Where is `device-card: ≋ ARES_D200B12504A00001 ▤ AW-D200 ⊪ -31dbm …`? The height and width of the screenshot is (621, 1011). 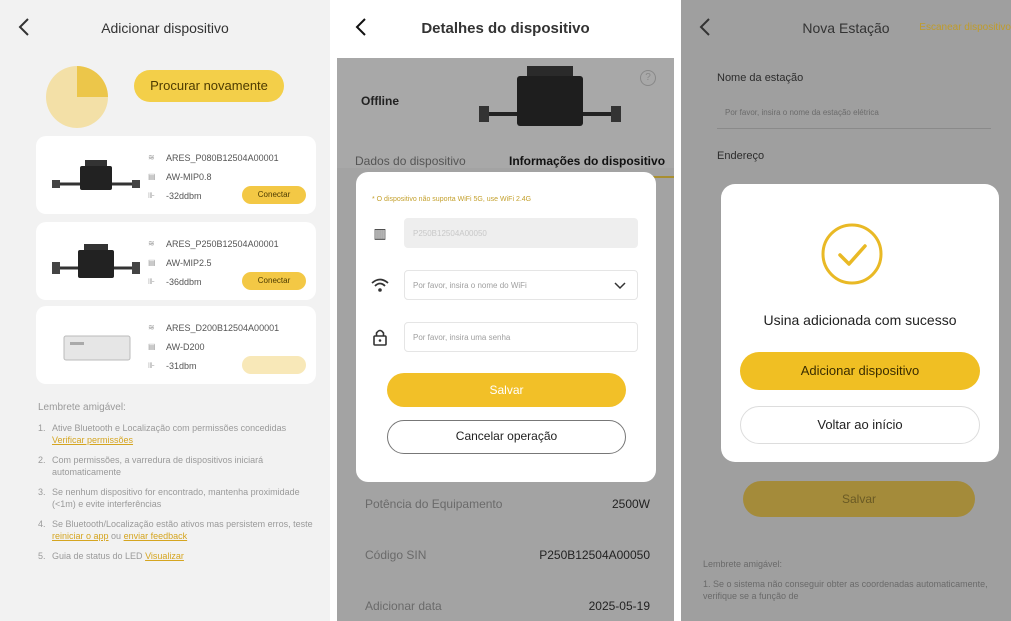
device-card: ≋ ARES_D200B12504A00001 ▤ AW-D200 ⊪ -31dbm … is located at coordinates (176, 345).